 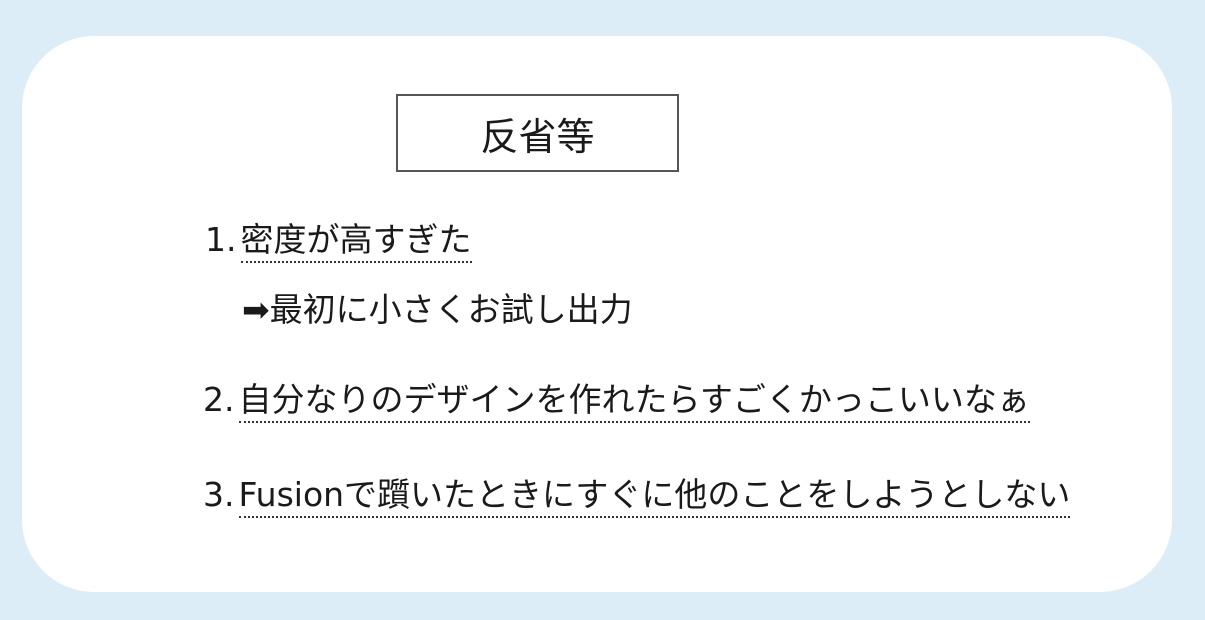 I want to click on item-number: 1., so click(x=221, y=239).